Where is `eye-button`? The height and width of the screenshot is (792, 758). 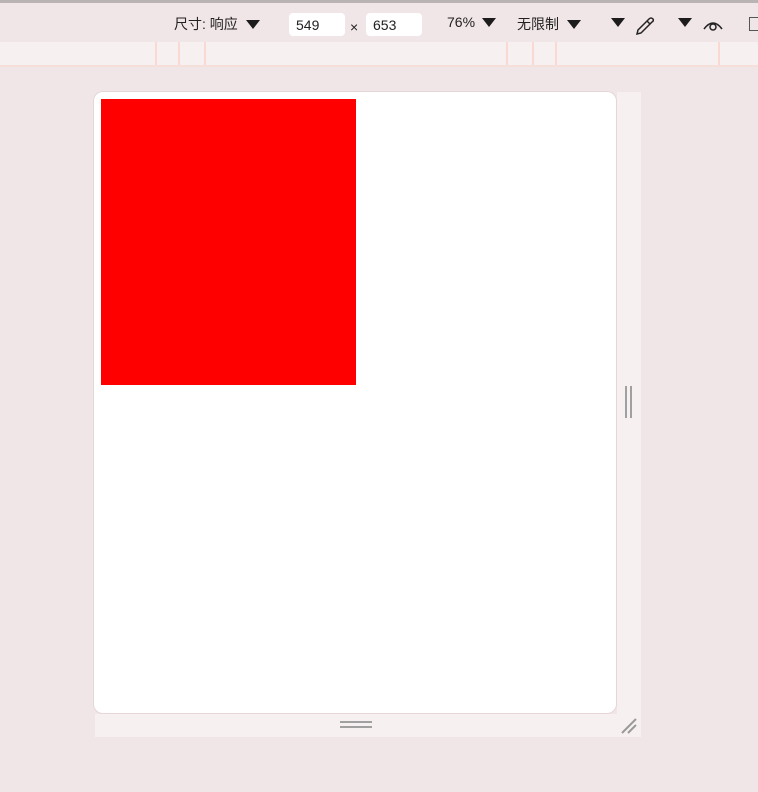
eye-button is located at coordinates (713, 25).